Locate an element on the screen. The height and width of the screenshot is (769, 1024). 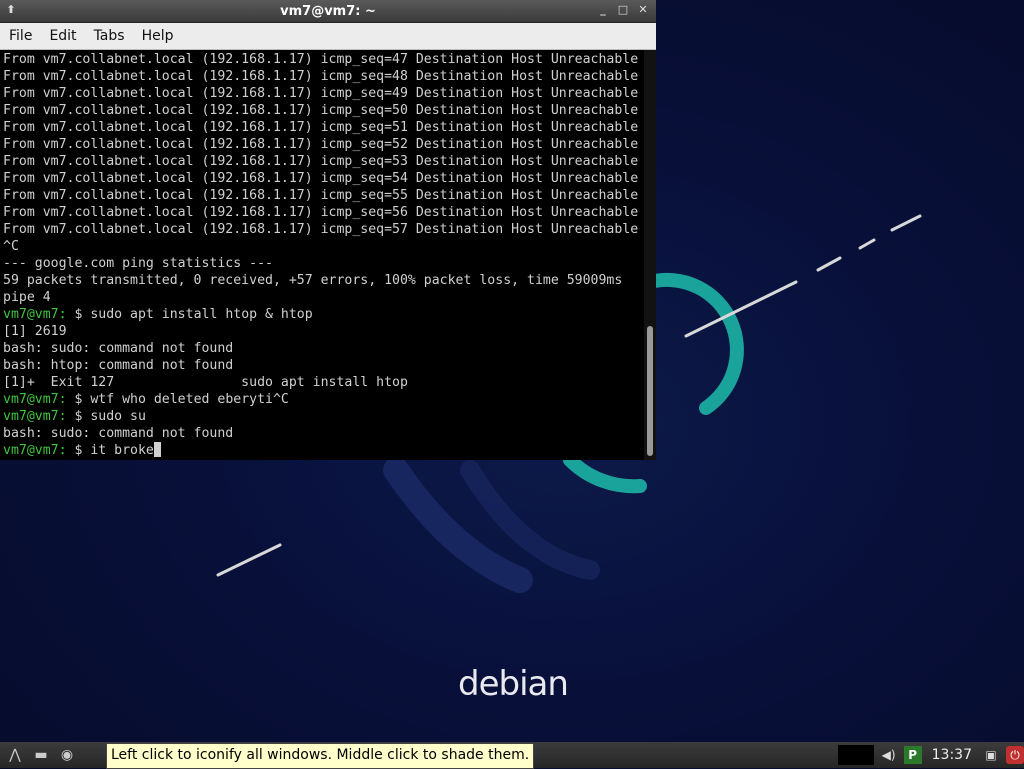
menu-tabs: Tabs is located at coordinates (109, 36).